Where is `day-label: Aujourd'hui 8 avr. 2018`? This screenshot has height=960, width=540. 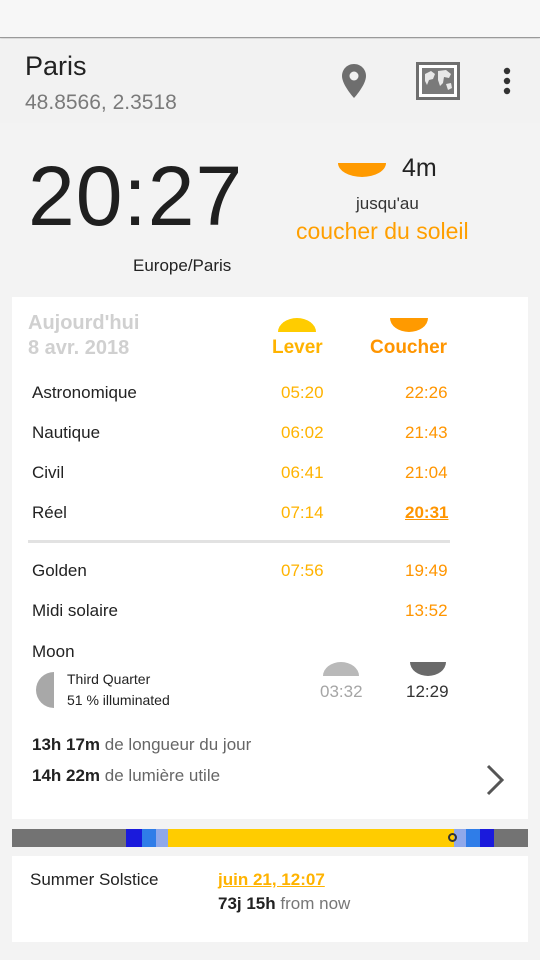
day-label: Aujourd'hui 8 avr. 2018 is located at coordinates (83, 336).